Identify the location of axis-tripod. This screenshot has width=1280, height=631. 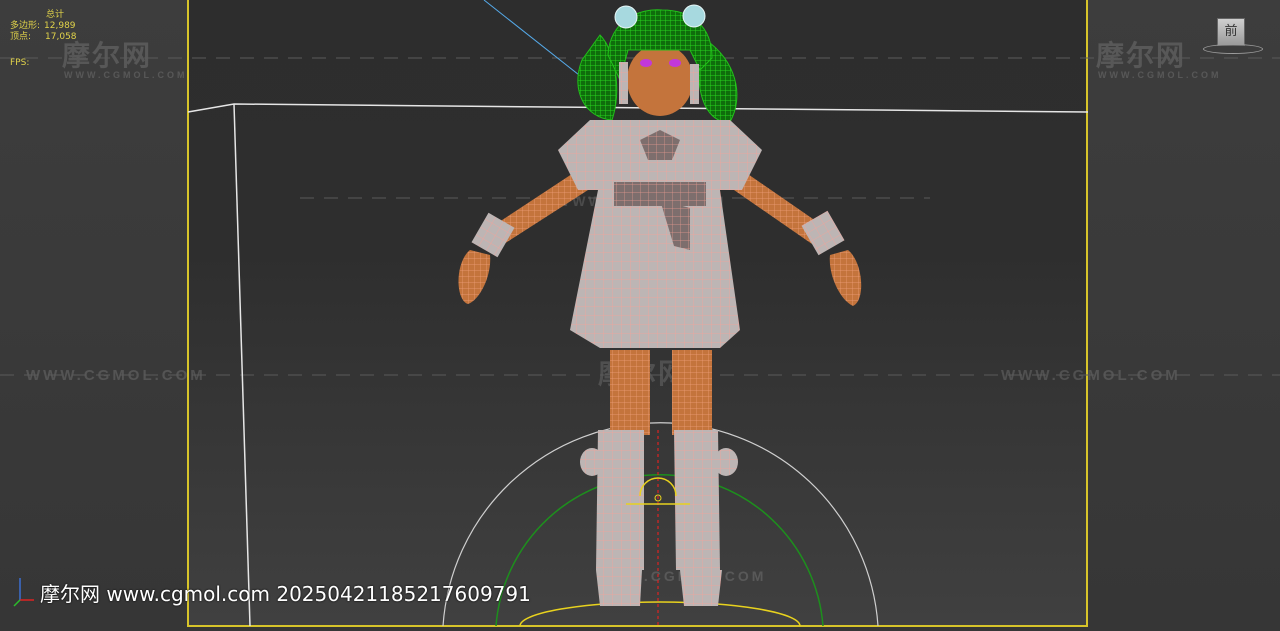
(23, 592).